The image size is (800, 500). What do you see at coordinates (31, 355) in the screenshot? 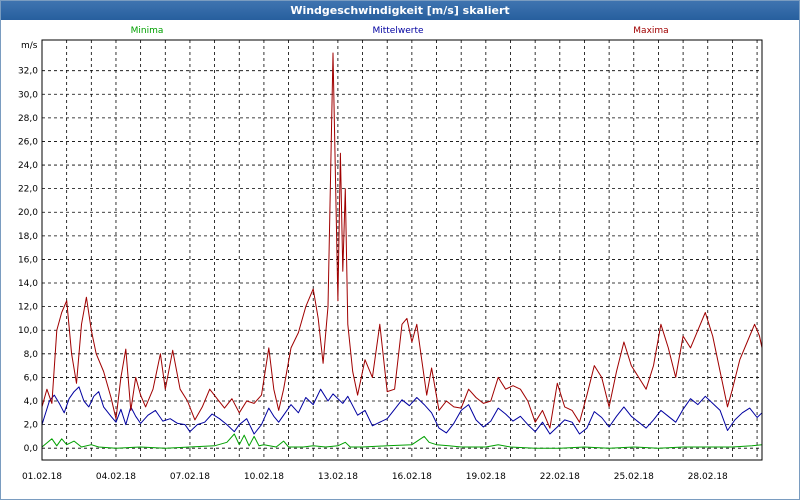
I see `y-tick-label: 8,0` at bounding box center [31, 355].